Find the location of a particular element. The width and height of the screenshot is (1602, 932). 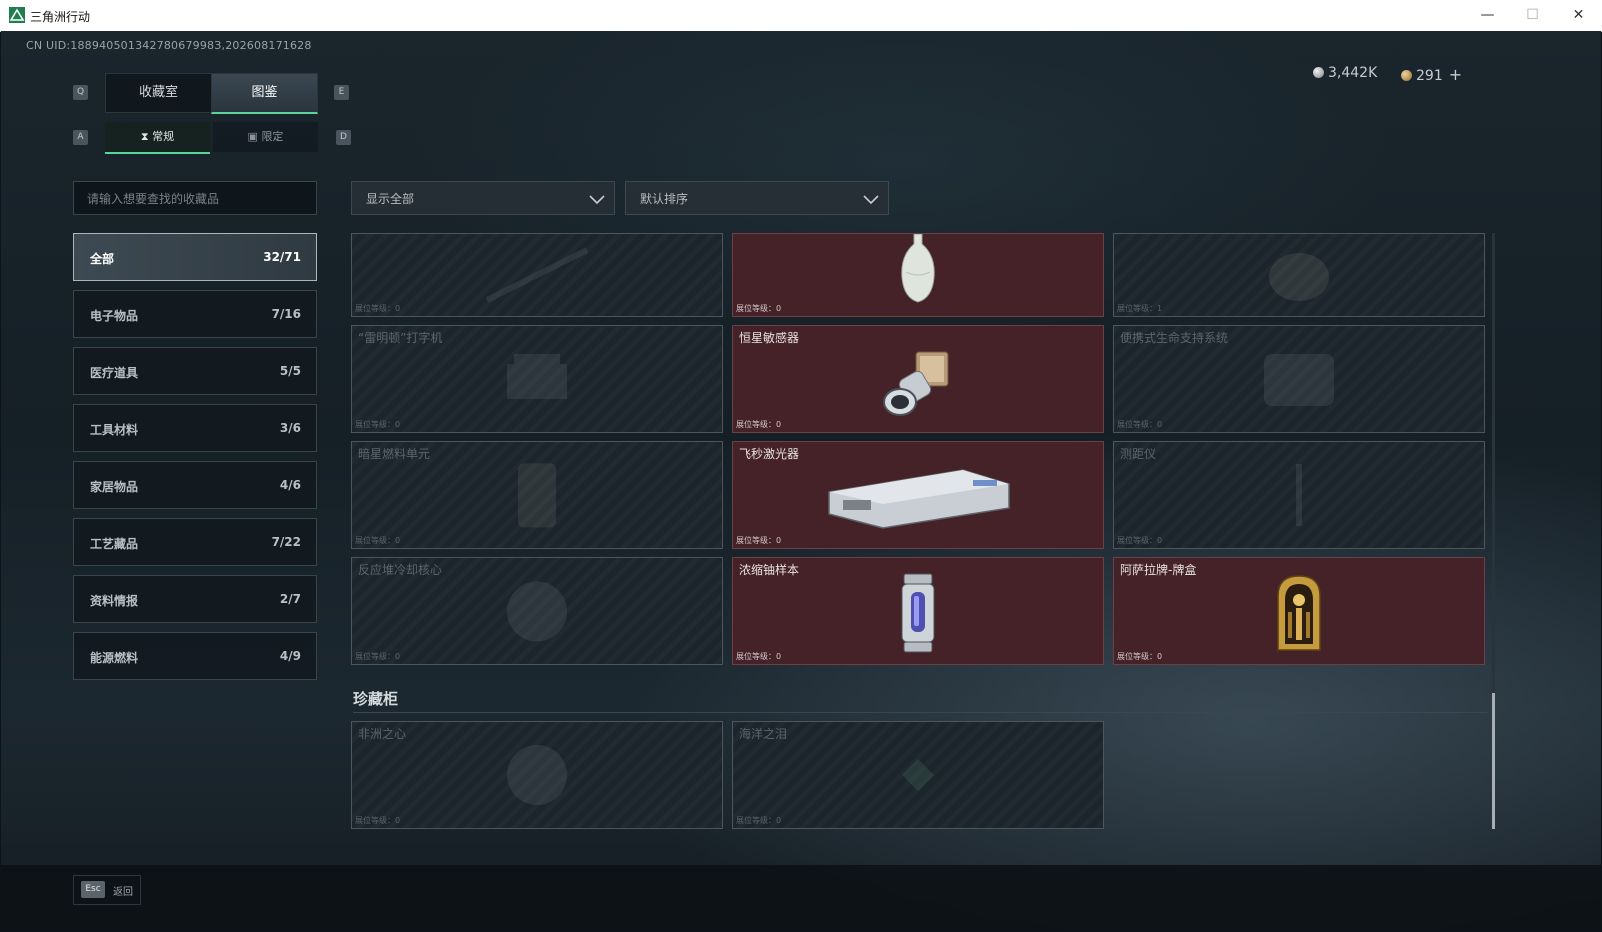

category-household: 家居物品 4/6 is located at coordinates (195, 485).